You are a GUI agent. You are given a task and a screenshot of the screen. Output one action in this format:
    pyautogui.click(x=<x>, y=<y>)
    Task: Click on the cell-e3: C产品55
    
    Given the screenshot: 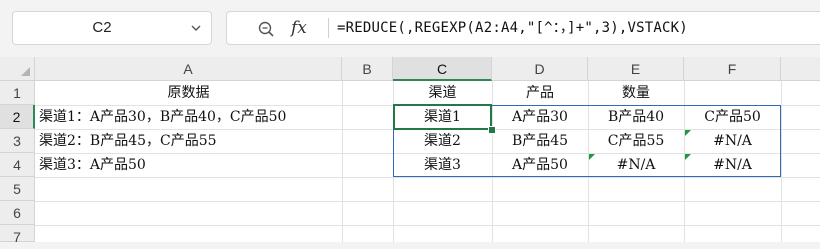 What is the action you would take?
    pyautogui.click(x=636, y=141)
    